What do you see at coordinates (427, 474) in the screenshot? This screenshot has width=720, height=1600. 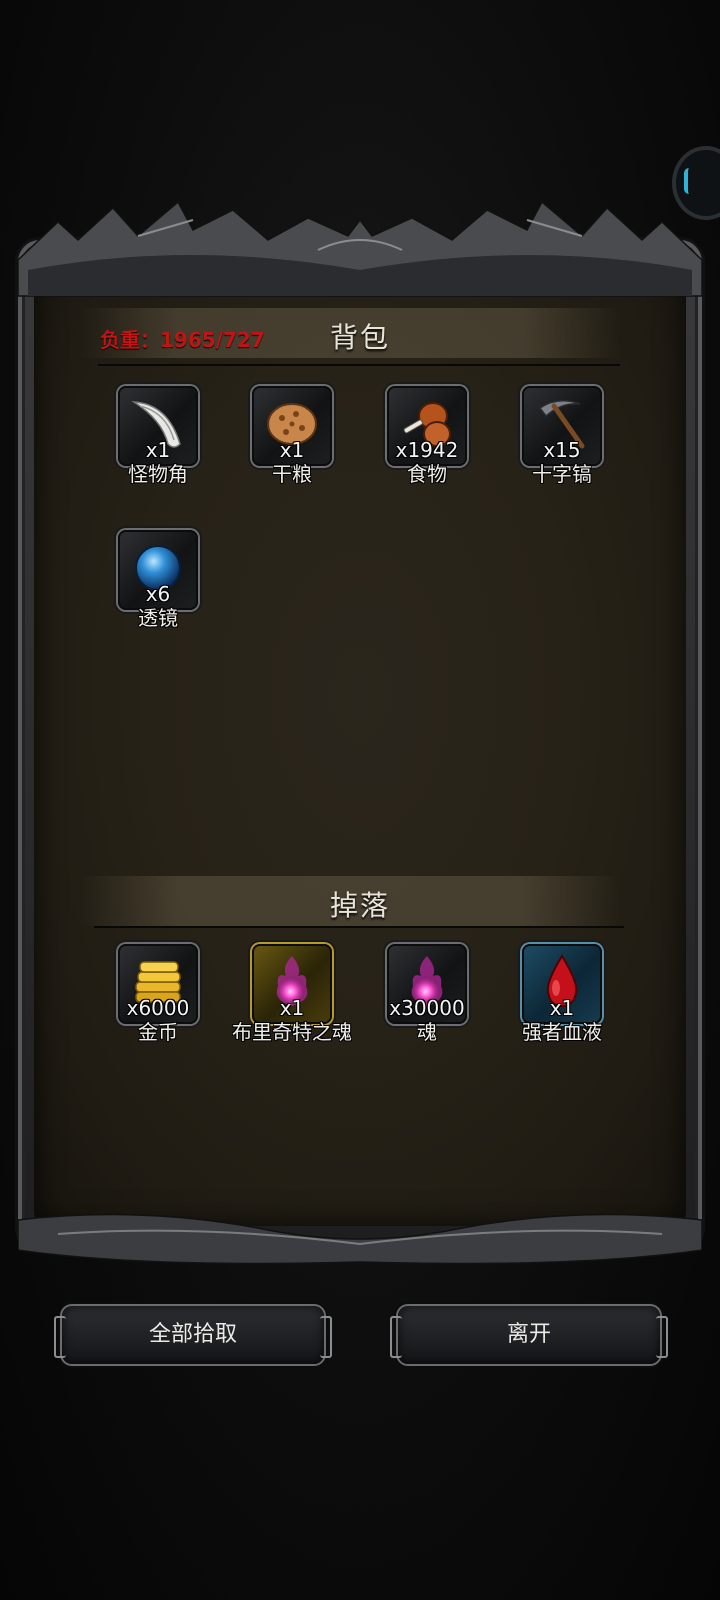 I see `item-name: 食物` at bounding box center [427, 474].